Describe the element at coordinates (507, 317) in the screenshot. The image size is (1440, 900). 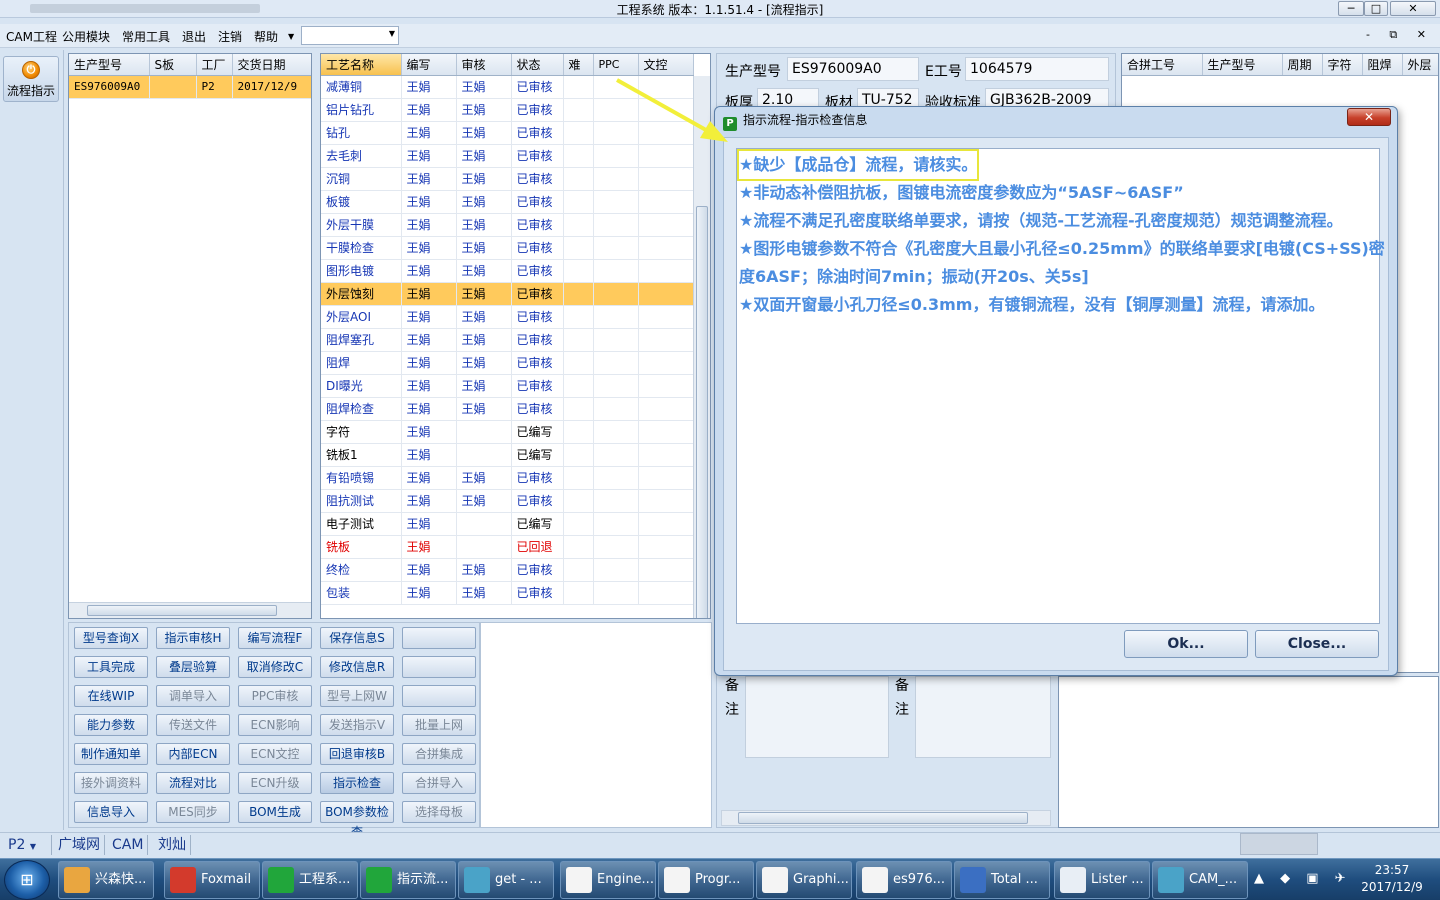
I see `table-row: 外层AOI 王娟 王娟 已审核` at that location.